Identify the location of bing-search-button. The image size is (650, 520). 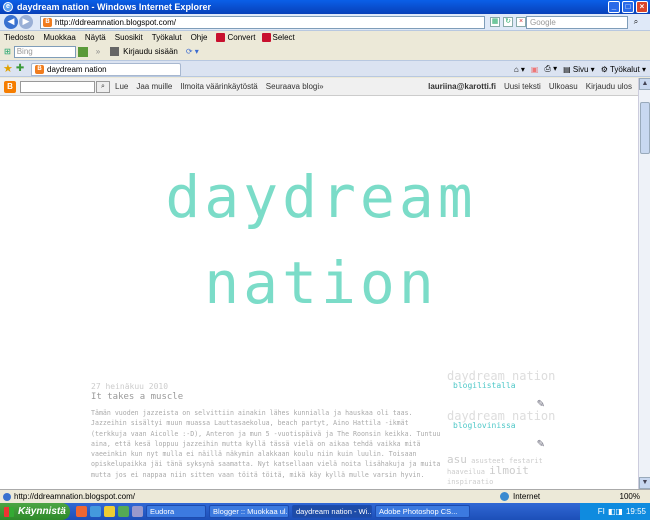
(82, 51).